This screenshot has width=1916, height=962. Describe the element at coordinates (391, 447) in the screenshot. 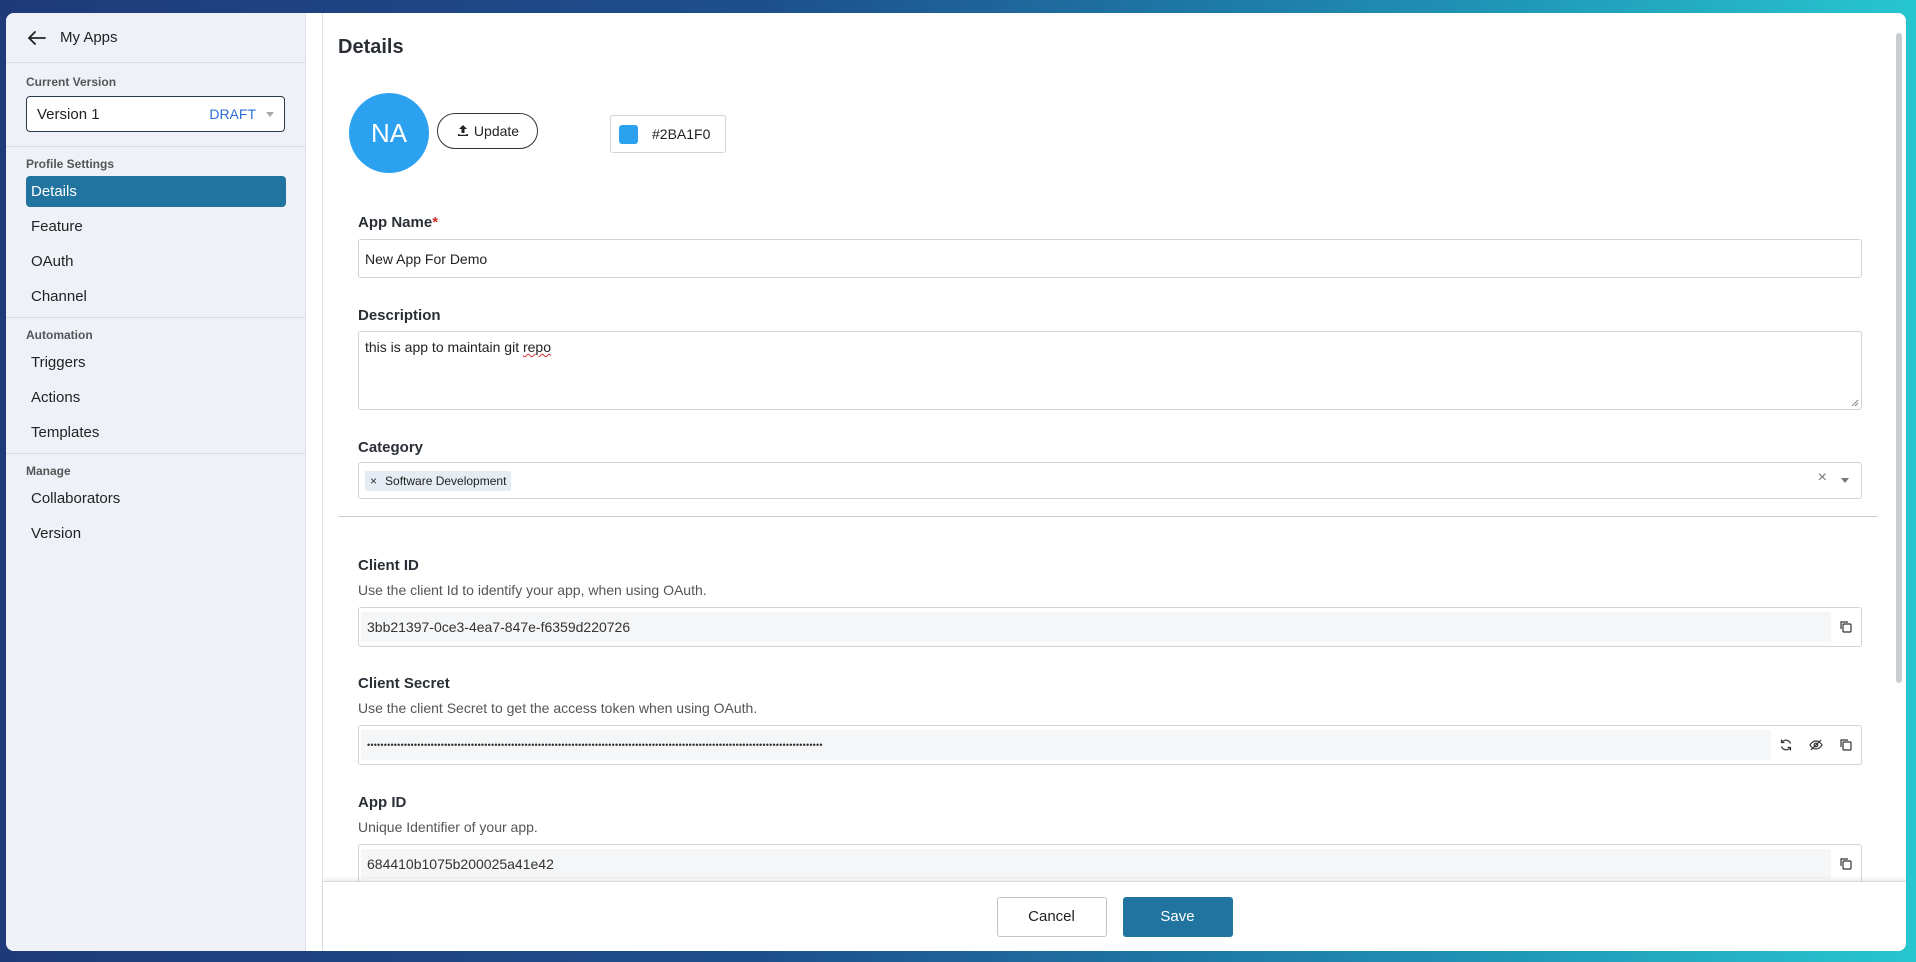

I see `category-label: Category` at that location.